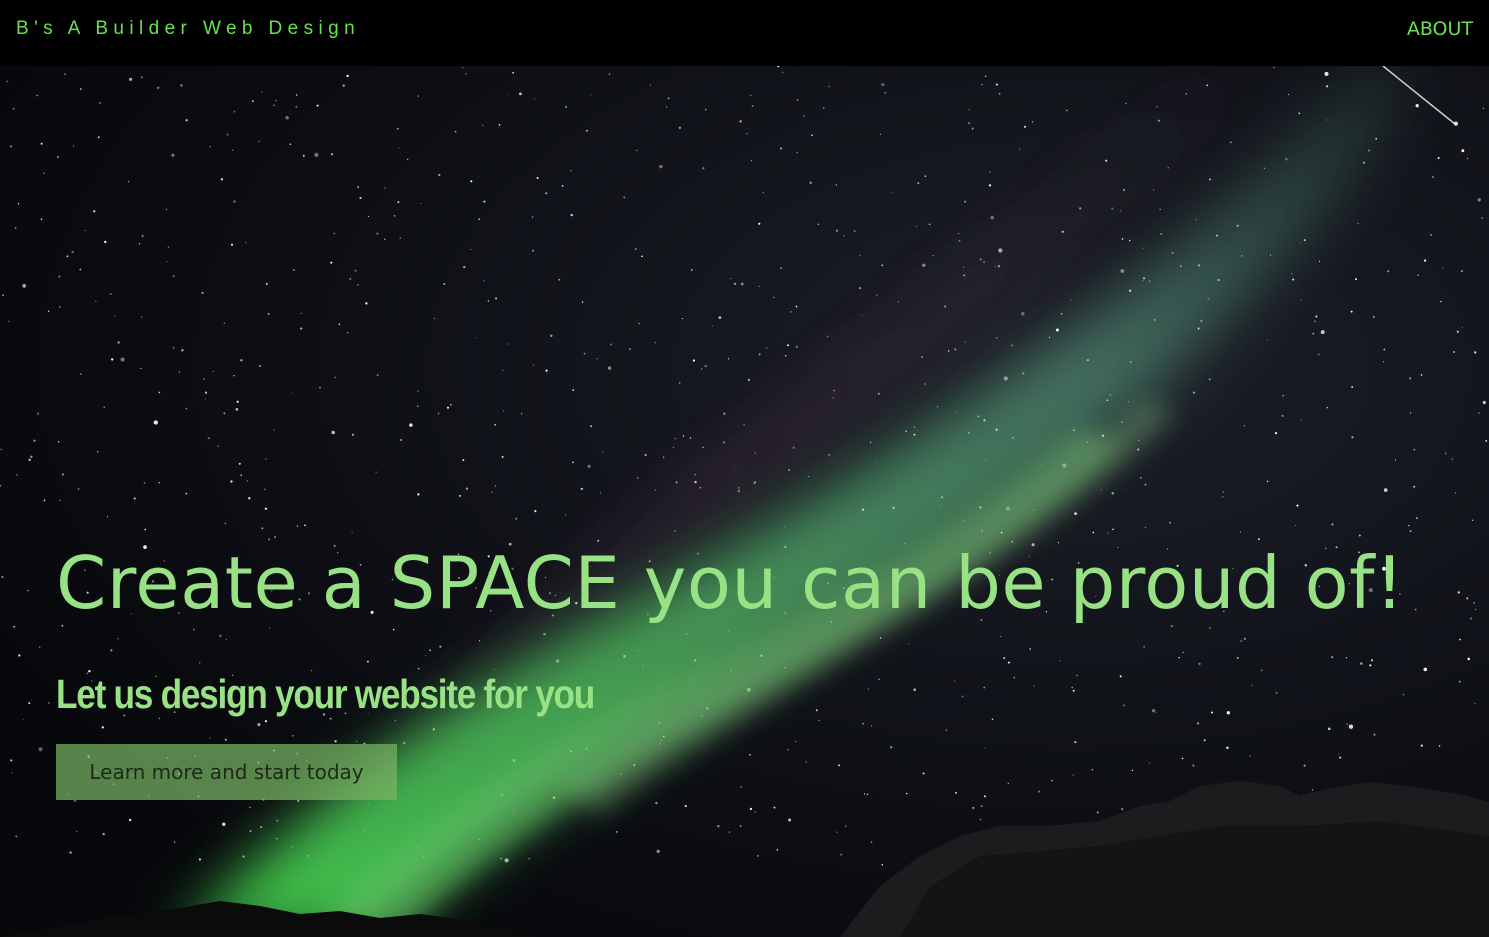 The height and width of the screenshot is (937, 1489). What do you see at coordinates (226, 772) in the screenshot?
I see `learn-more-button: Learn more and start today` at bounding box center [226, 772].